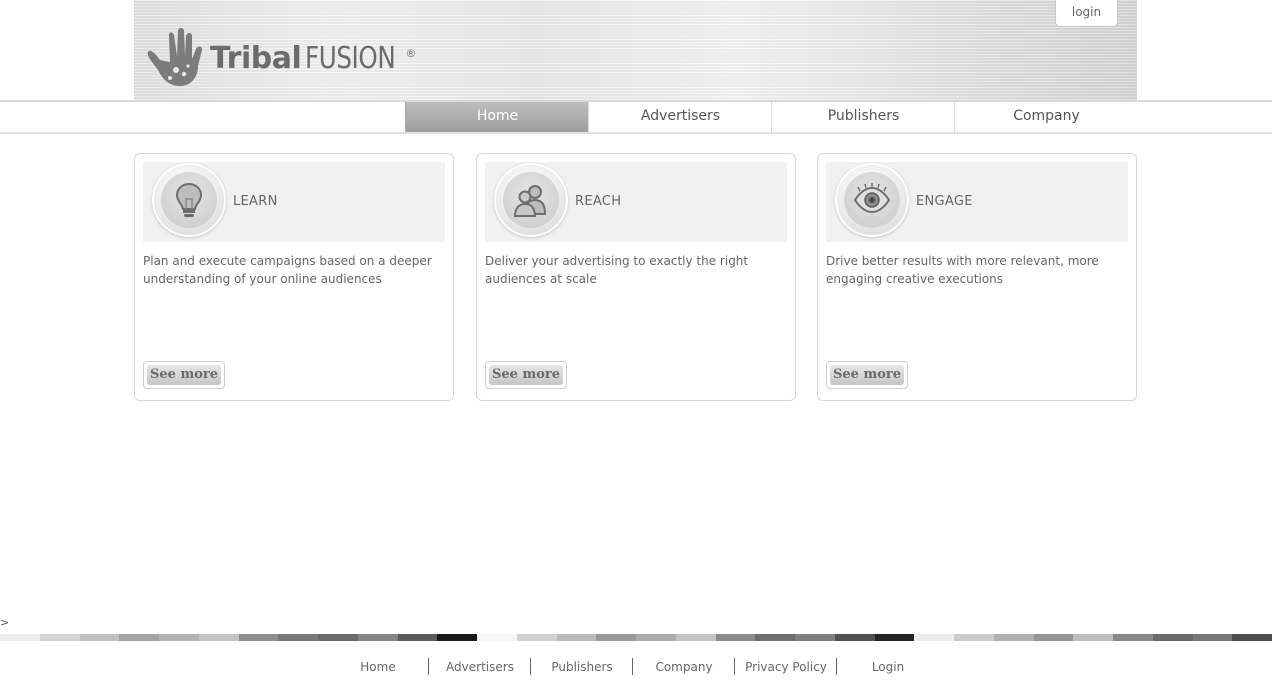 This screenshot has width=1280, height=700. Describe the element at coordinates (977, 202) in the screenshot. I see `card-header: ENGAGE` at that location.